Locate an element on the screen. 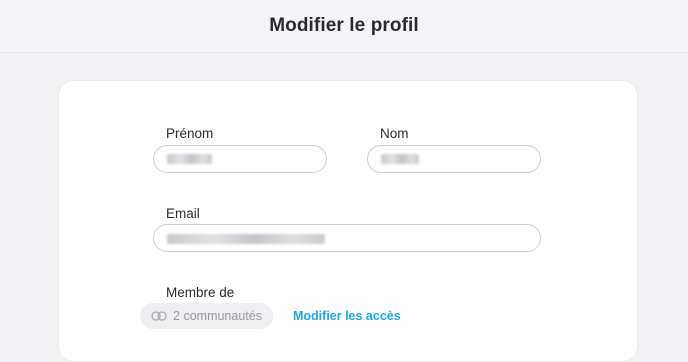  communities-badge-label: 2 communautés is located at coordinates (217, 316).